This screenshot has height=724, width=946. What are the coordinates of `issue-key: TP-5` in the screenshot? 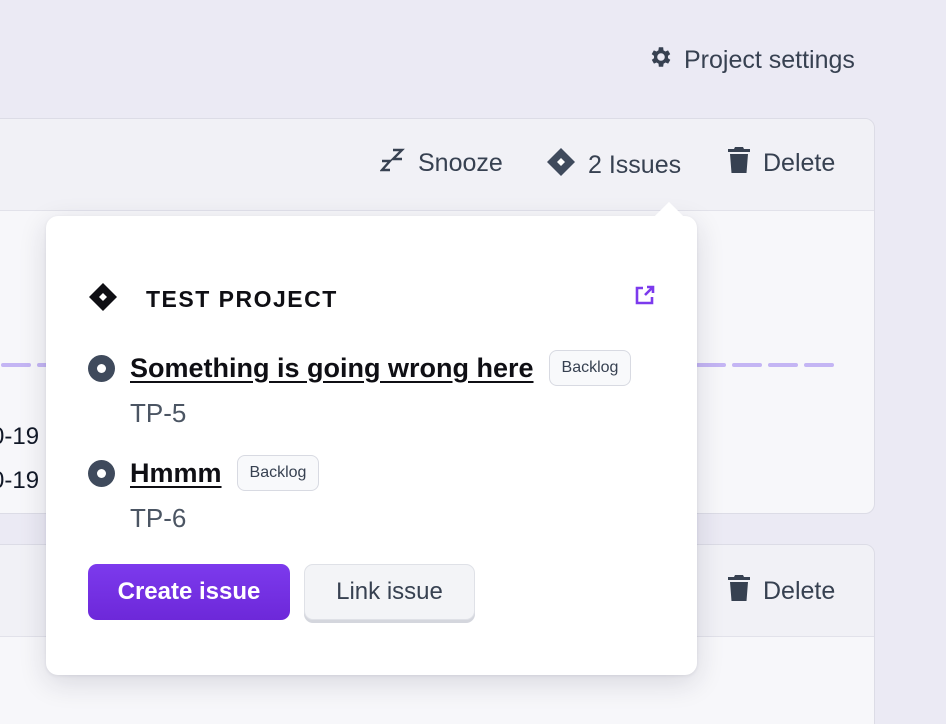 It's located at (158, 413).